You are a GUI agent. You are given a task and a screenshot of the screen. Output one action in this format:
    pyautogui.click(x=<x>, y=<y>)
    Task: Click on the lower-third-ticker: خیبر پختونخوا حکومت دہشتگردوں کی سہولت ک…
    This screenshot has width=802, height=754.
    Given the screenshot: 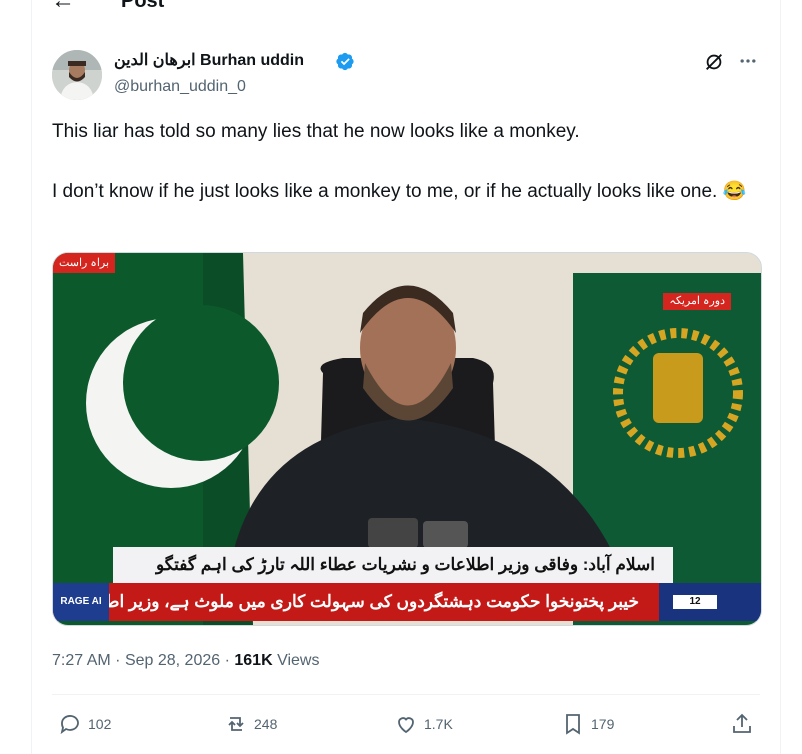 What is the action you would take?
    pyautogui.click(x=356, y=602)
    